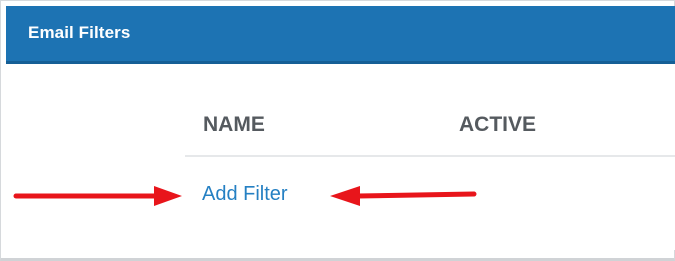  What do you see at coordinates (245, 196) in the screenshot?
I see `annotation-arrows` at bounding box center [245, 196].